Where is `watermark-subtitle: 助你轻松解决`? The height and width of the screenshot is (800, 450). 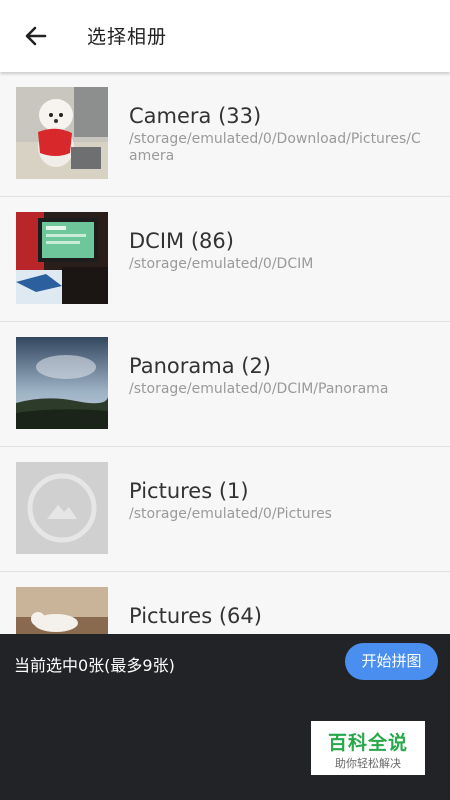
watermark-subtitle: 助你轻松解决 is located at coordinates (368, 763).